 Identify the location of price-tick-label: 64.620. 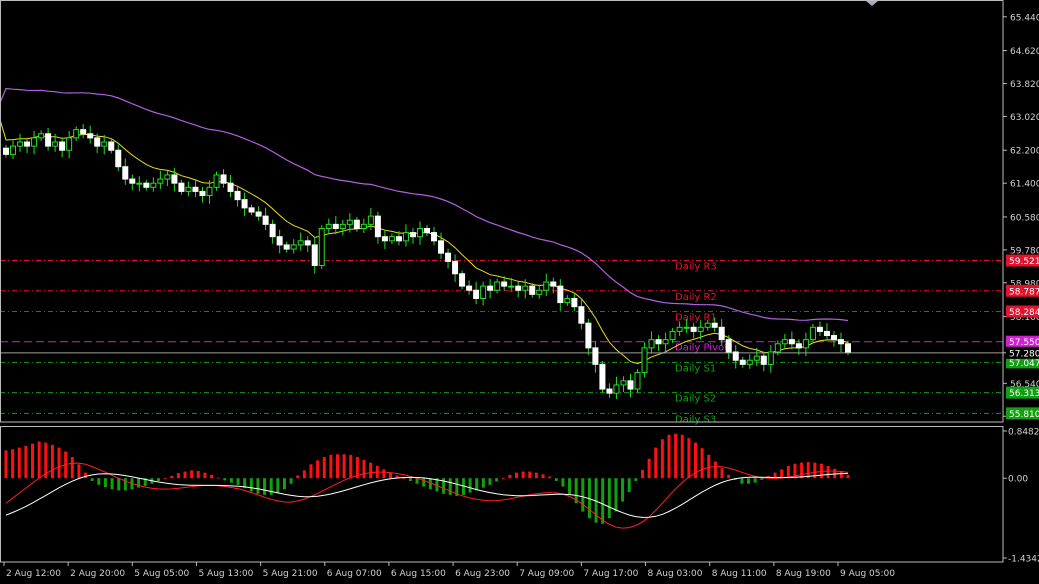
(1024, 52).